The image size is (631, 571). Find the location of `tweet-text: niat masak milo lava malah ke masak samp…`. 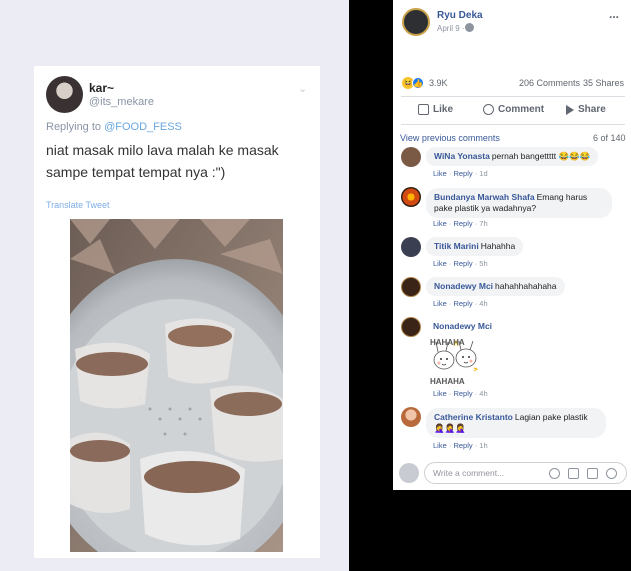

tweet-text: niat masak milo lava malah ke masak samp… is located at coordinates (162, 161).